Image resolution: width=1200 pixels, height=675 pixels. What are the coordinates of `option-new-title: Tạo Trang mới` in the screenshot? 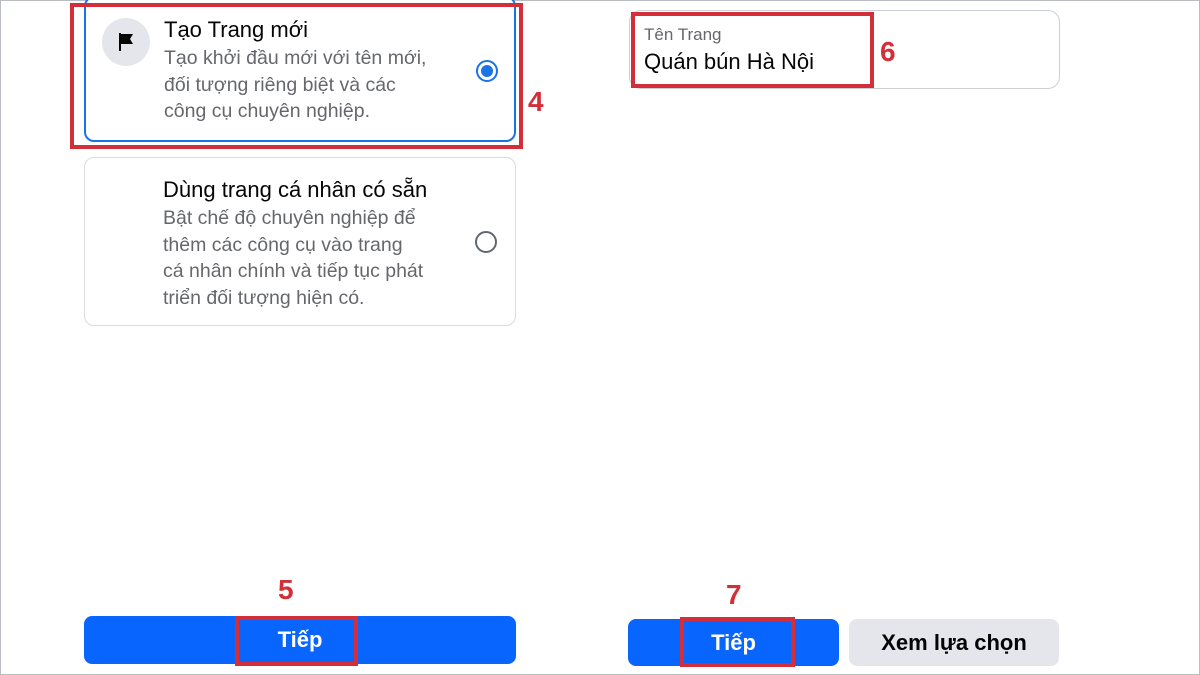 It's located at (236, 29).